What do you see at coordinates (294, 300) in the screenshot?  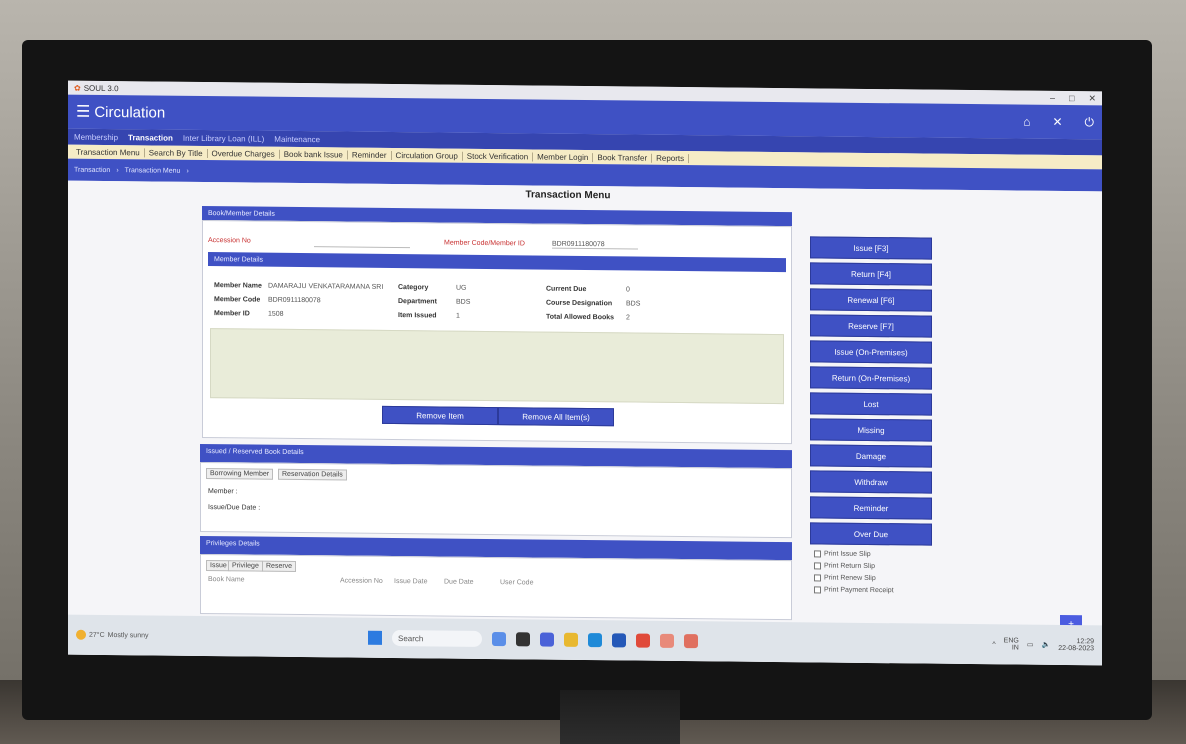 I see `member-code-detail-value: BDR0911180078` at bounding box center [294, 300].